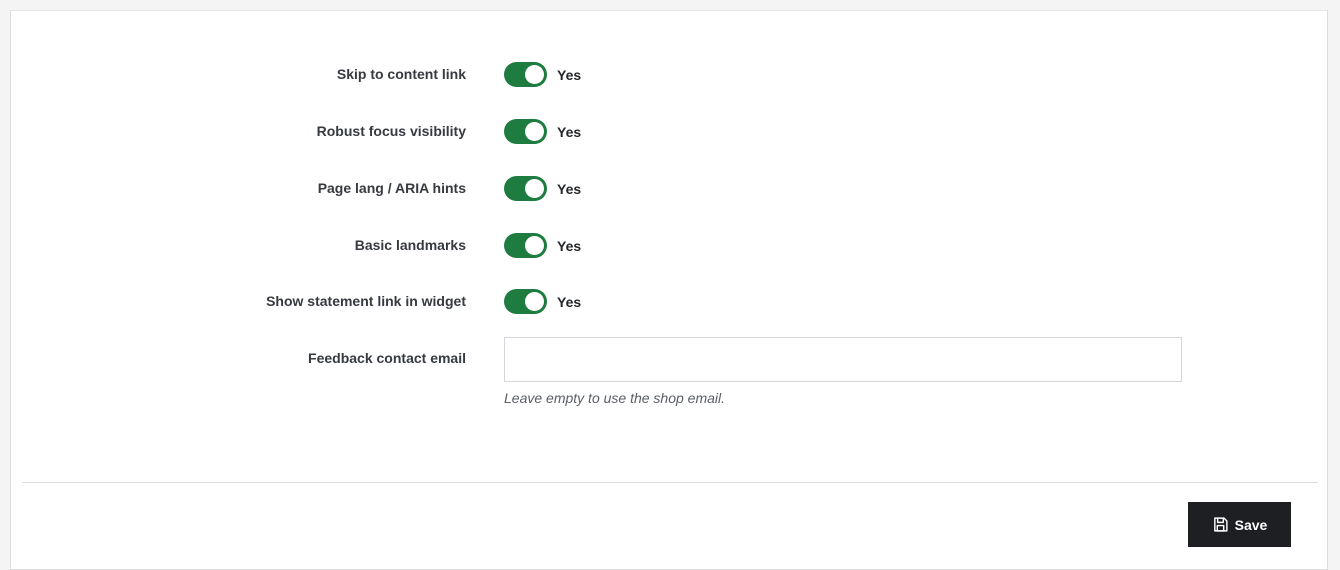 This screenshot has height=570, width=1340. I want to click on feedback-email-help: Leave empty to use the shop email., so click(615, 398).